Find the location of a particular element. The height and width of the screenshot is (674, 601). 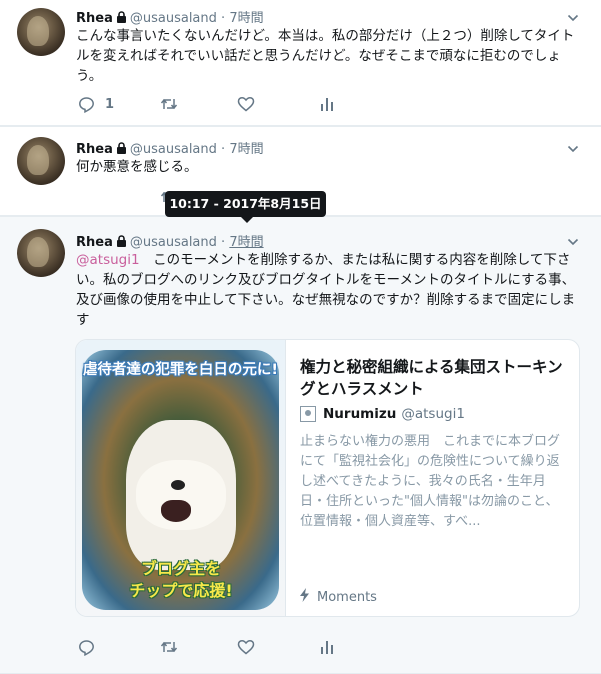

card-author-handle: @atsugi1 is located at coordinates (433, 414).